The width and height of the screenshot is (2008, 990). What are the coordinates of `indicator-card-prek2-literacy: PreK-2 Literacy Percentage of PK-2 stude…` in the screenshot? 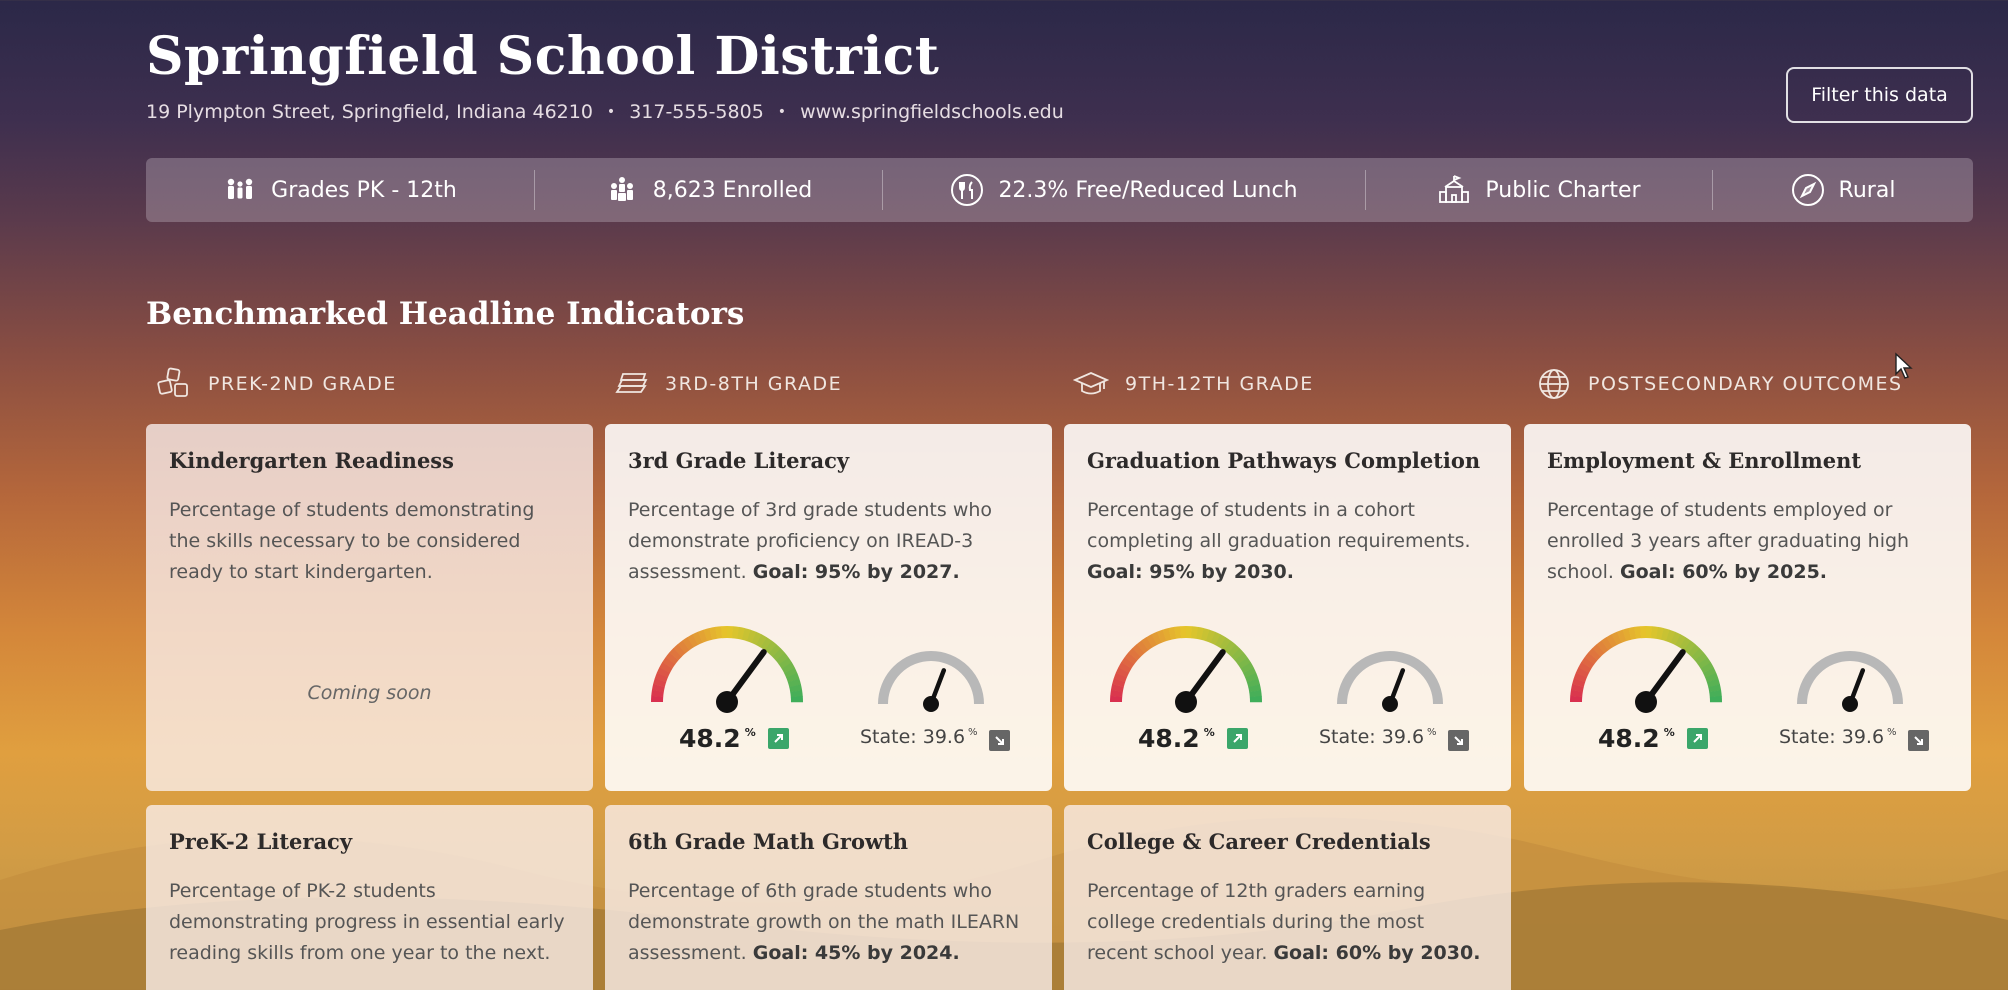 It's located at (369, 897).